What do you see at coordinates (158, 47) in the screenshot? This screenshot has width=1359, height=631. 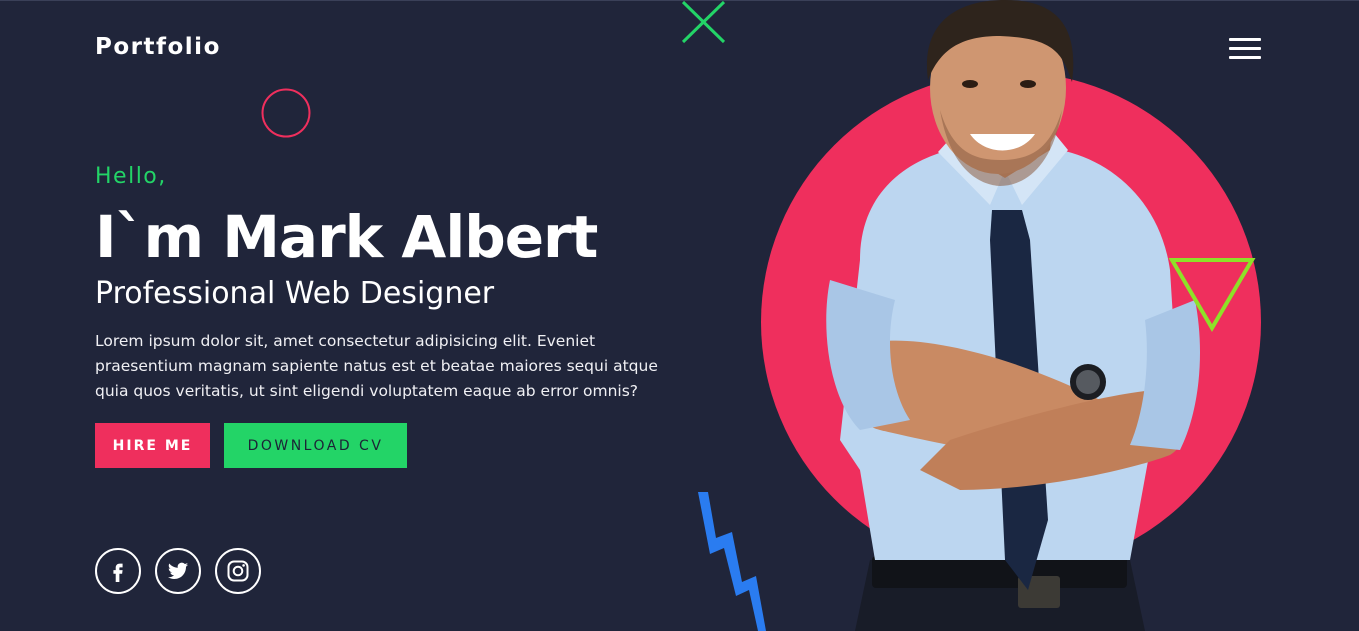 I see `brand-logo: Portfolio` at bounding box center [158, 47].